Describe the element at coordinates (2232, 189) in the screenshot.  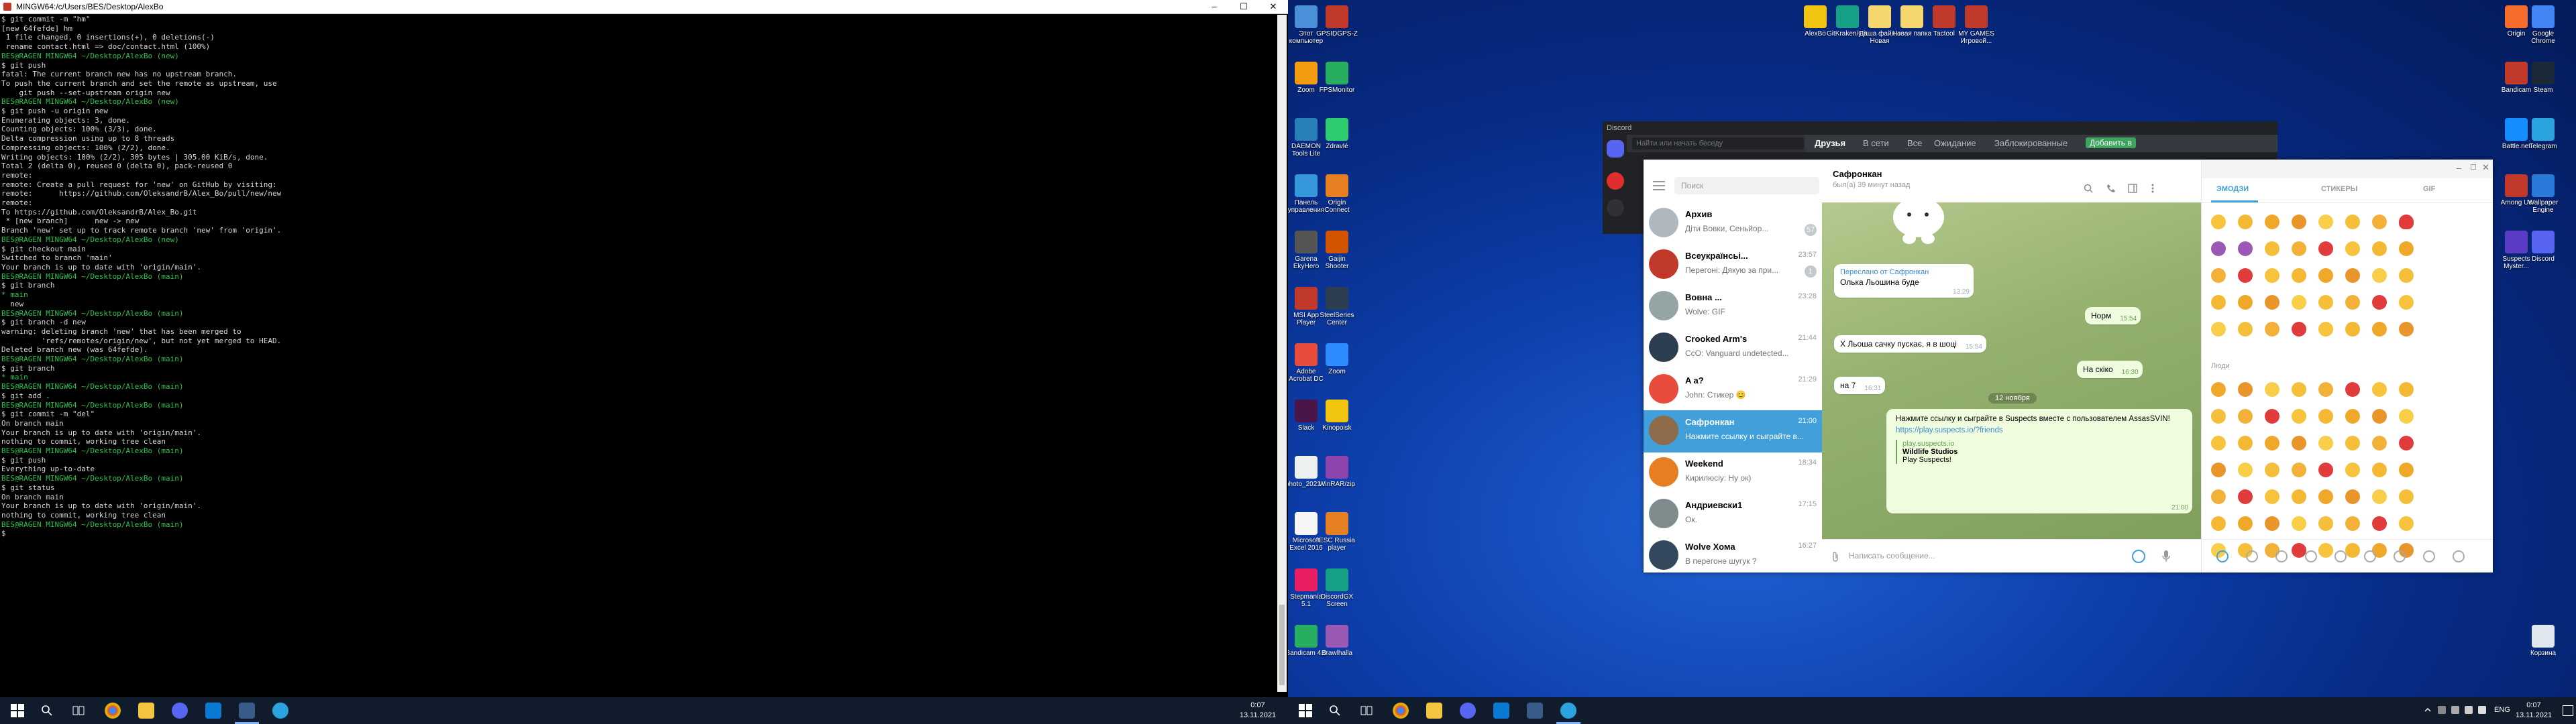
I see `tab-emoji: ЭМОДЗИ` at that location.